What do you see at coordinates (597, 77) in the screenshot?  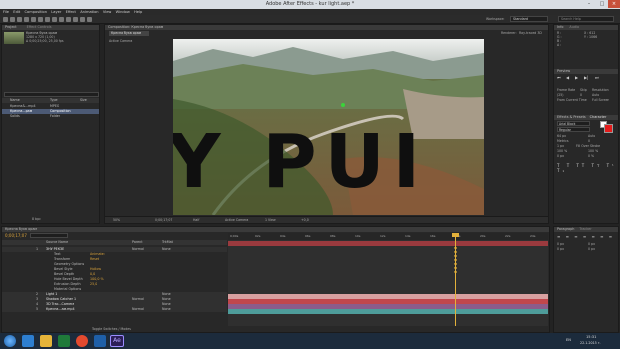 I see `last-frame-icon: ⏭` at bounding box center [597, 77].